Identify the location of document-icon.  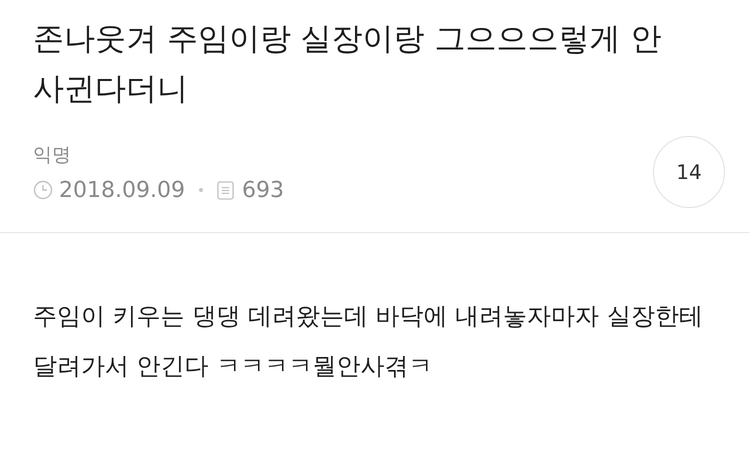
(225, 190).